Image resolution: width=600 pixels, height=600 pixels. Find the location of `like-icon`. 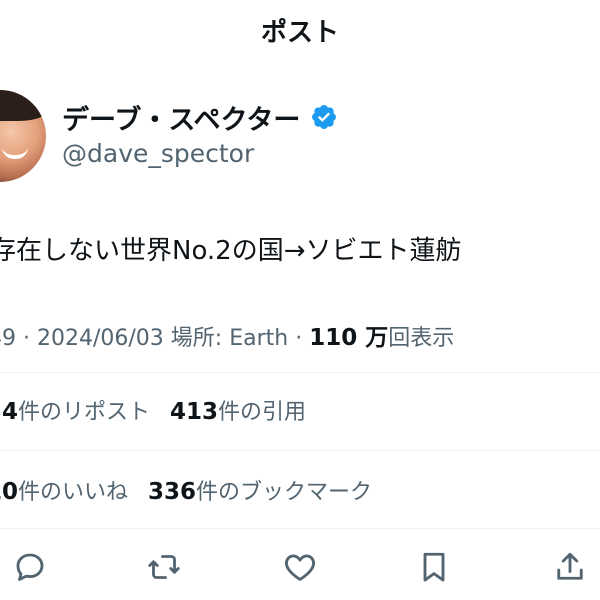

like-icon is located at coordinates (300, 567).